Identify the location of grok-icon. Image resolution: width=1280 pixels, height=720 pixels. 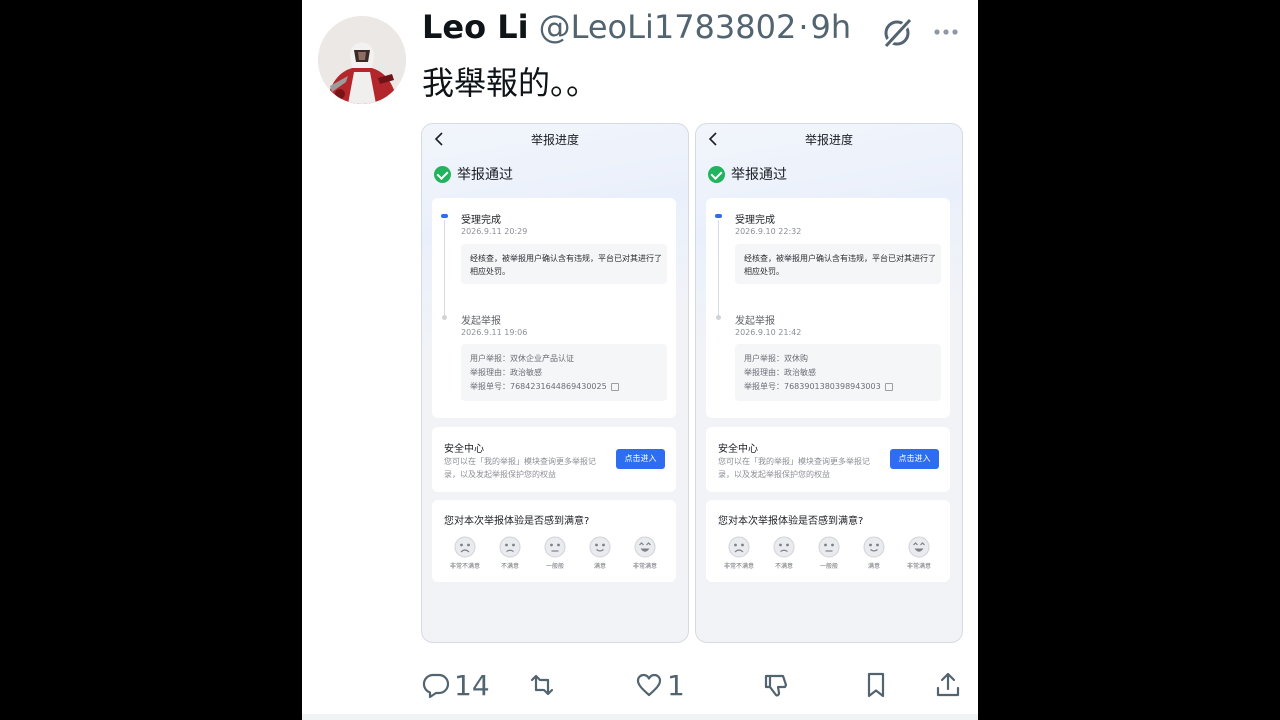
(897, 33).